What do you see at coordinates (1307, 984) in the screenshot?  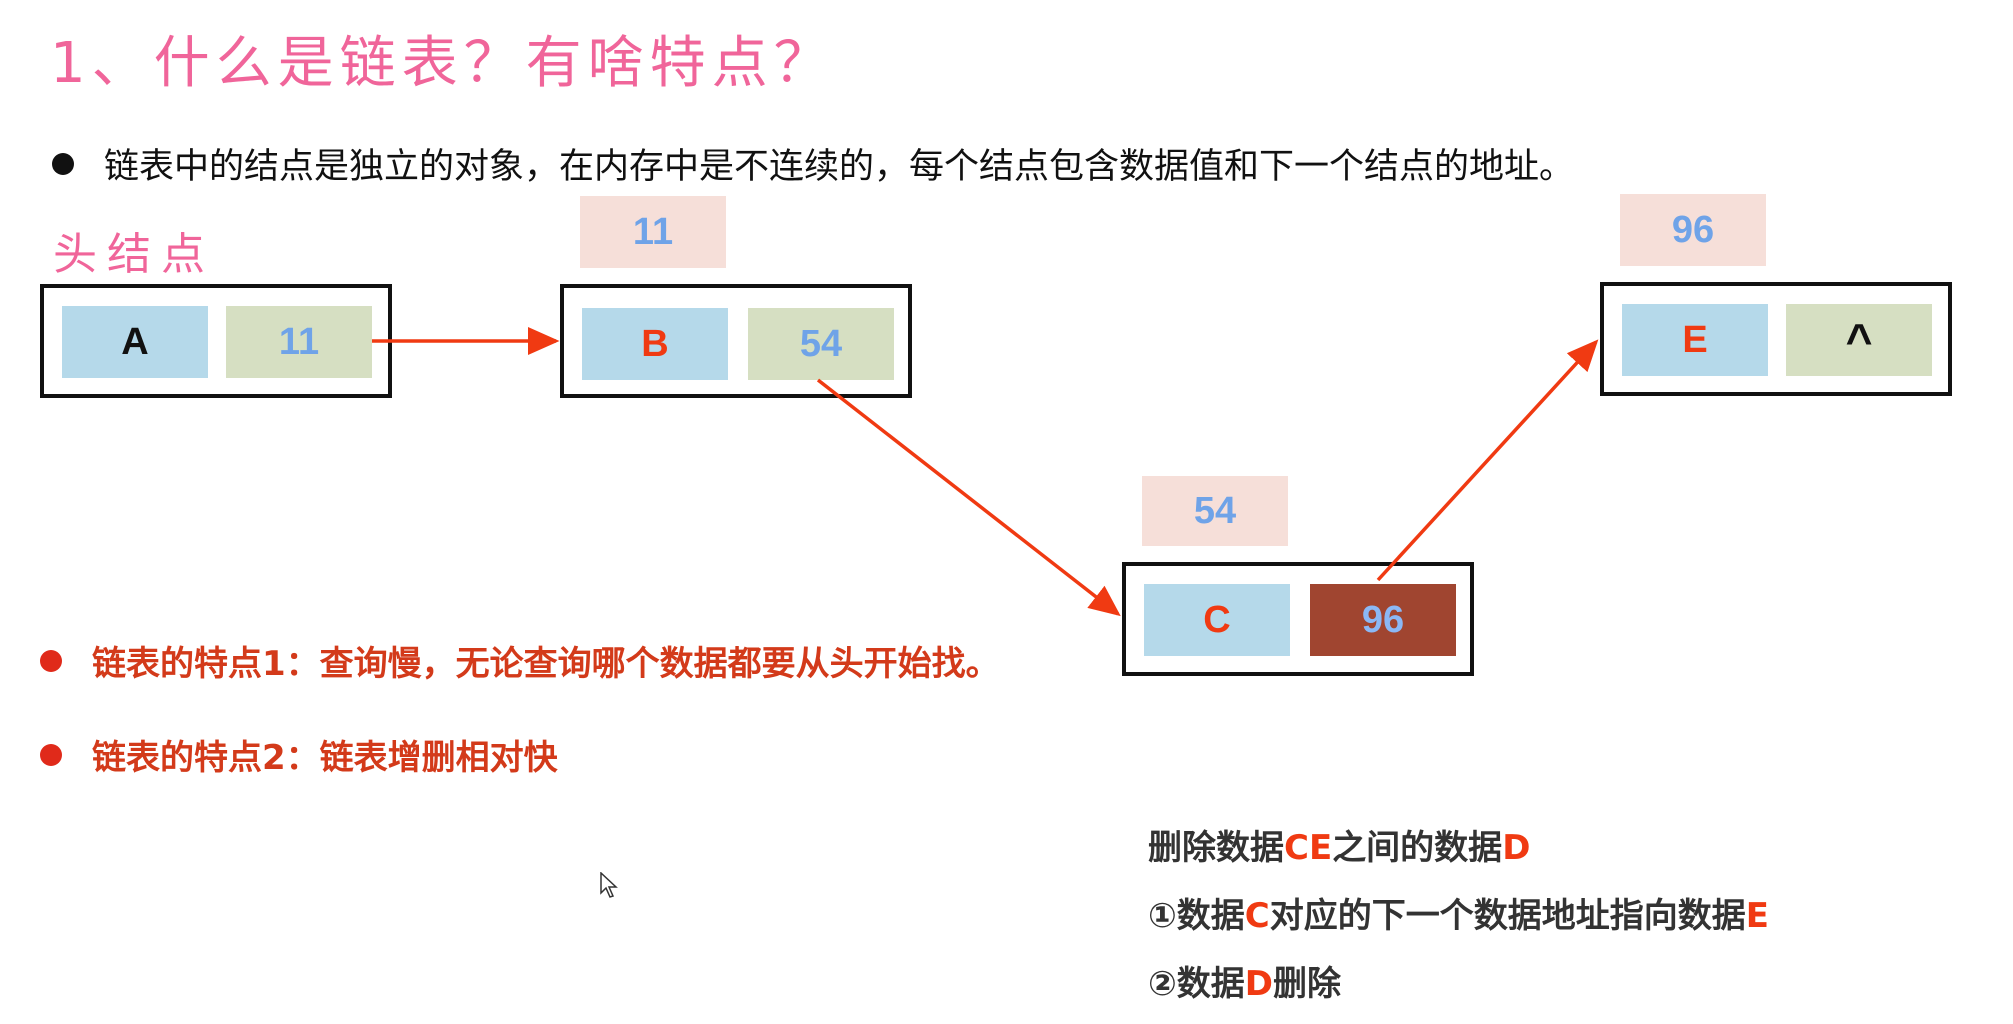 I see `note-3-part-c: 删除` at bounding box center [1307, 984].